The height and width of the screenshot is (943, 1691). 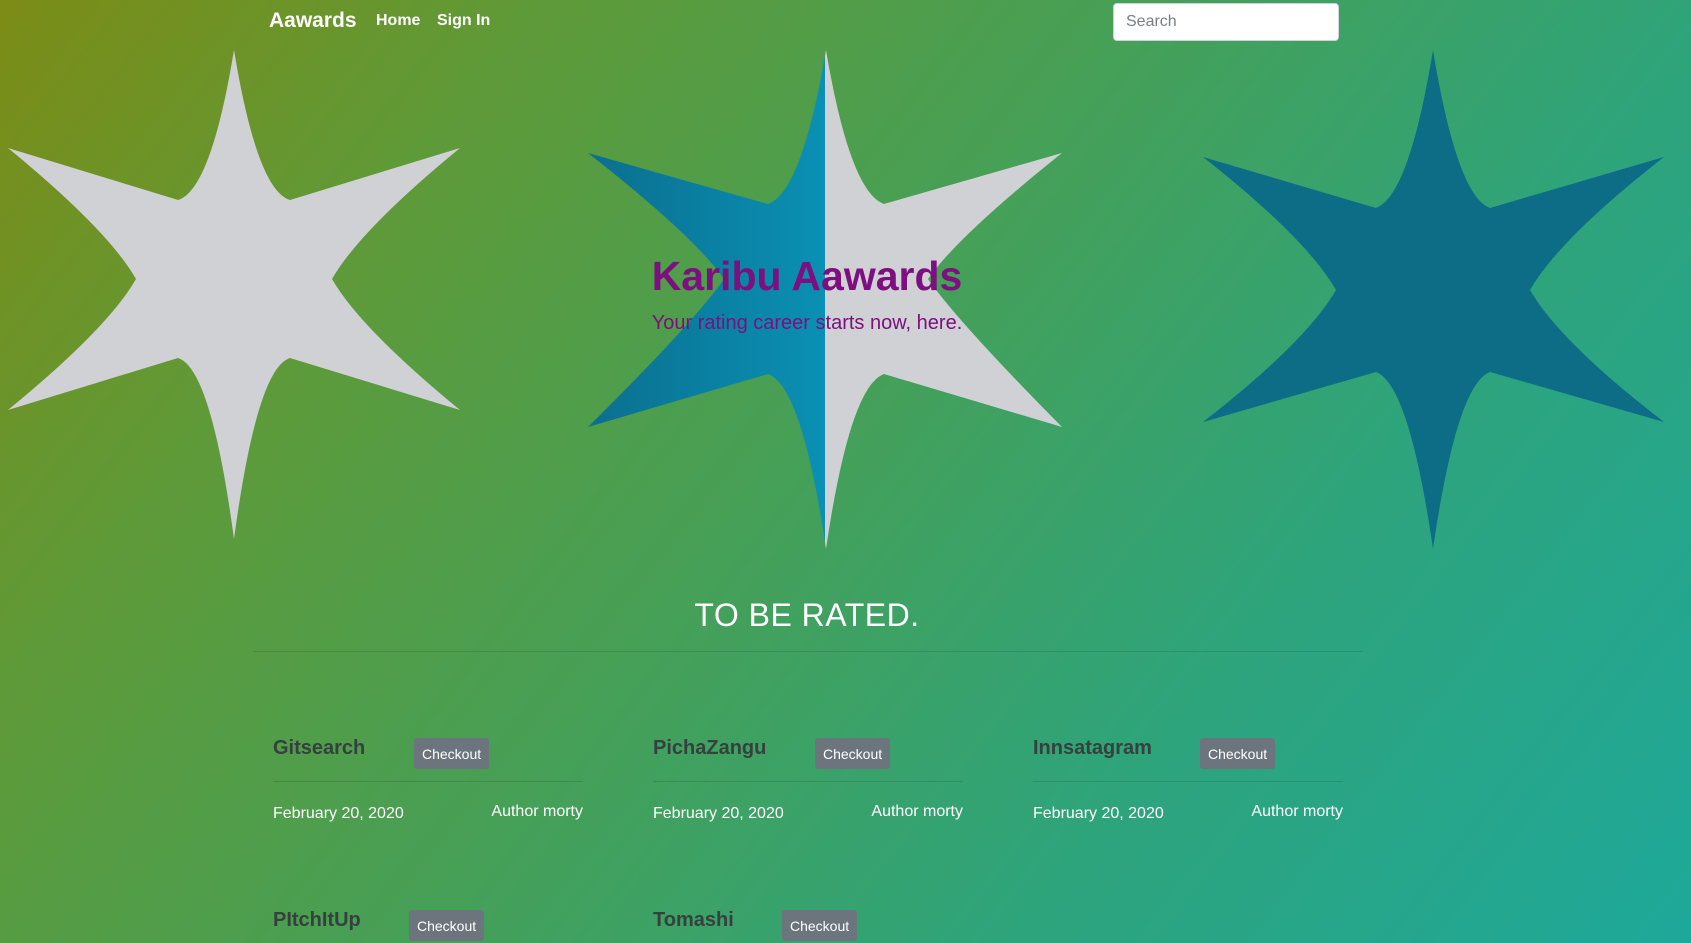 I want to click on nav-sign-in-link: Sign In, so click(x=463, y=21).